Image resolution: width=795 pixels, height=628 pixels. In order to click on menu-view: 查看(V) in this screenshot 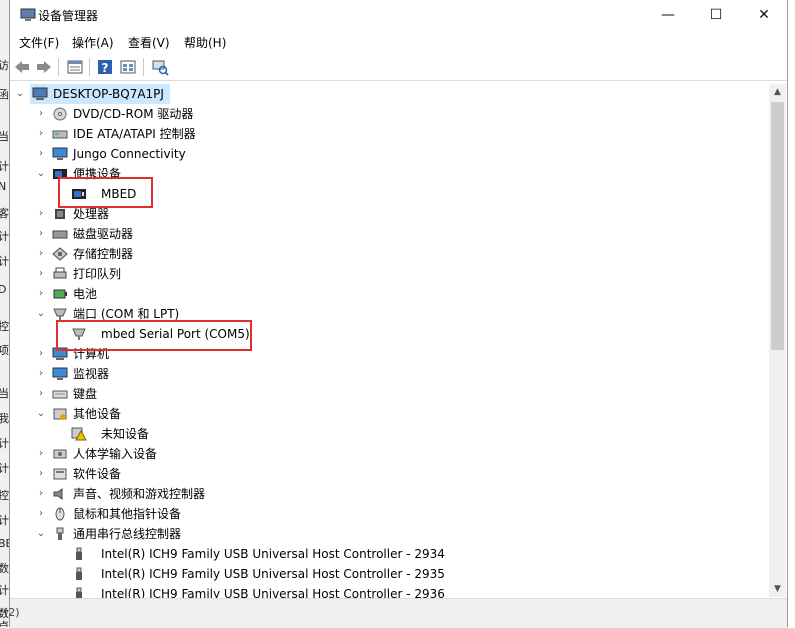, I will do `click(149, 42)`.